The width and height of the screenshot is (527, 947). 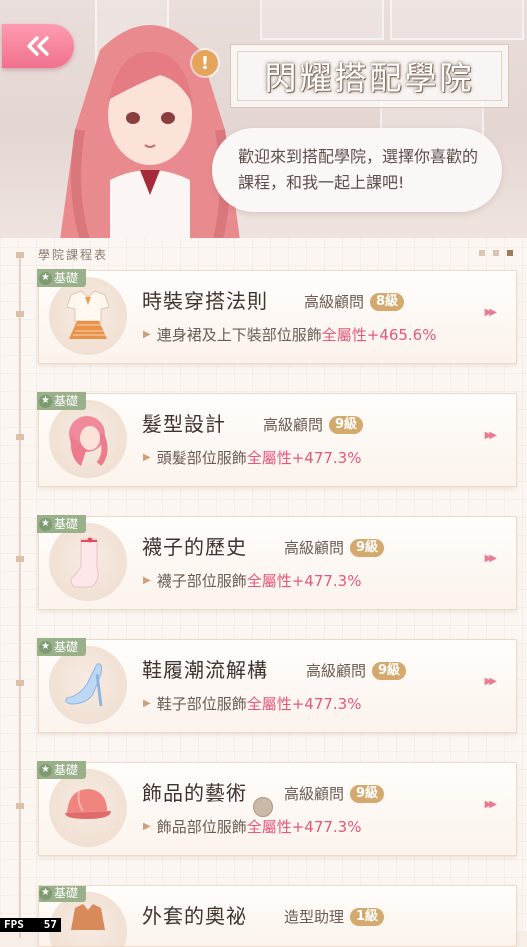 I want to click on course-card: ★ 基礎 外套的奧祕 造型助理 1級, so click(x=277, y=916).